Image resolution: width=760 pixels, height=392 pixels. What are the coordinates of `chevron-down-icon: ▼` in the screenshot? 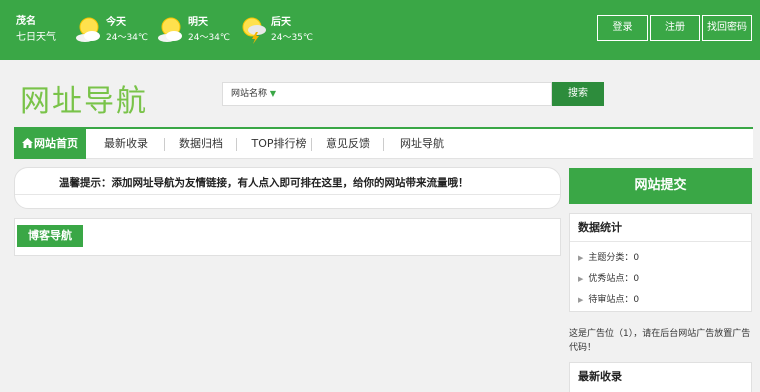 It's located at (273, 93).